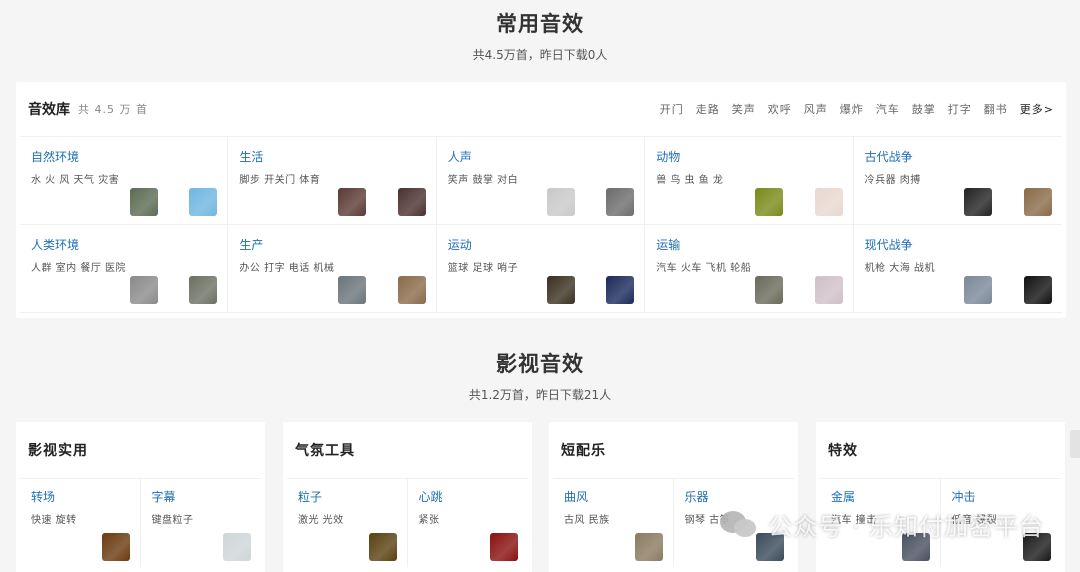 The height and width of the screenshot is (572, 1080). Describe the element at coordinates (744, 109) in the screenshot. I see `tag-link: 笑声` at that location.